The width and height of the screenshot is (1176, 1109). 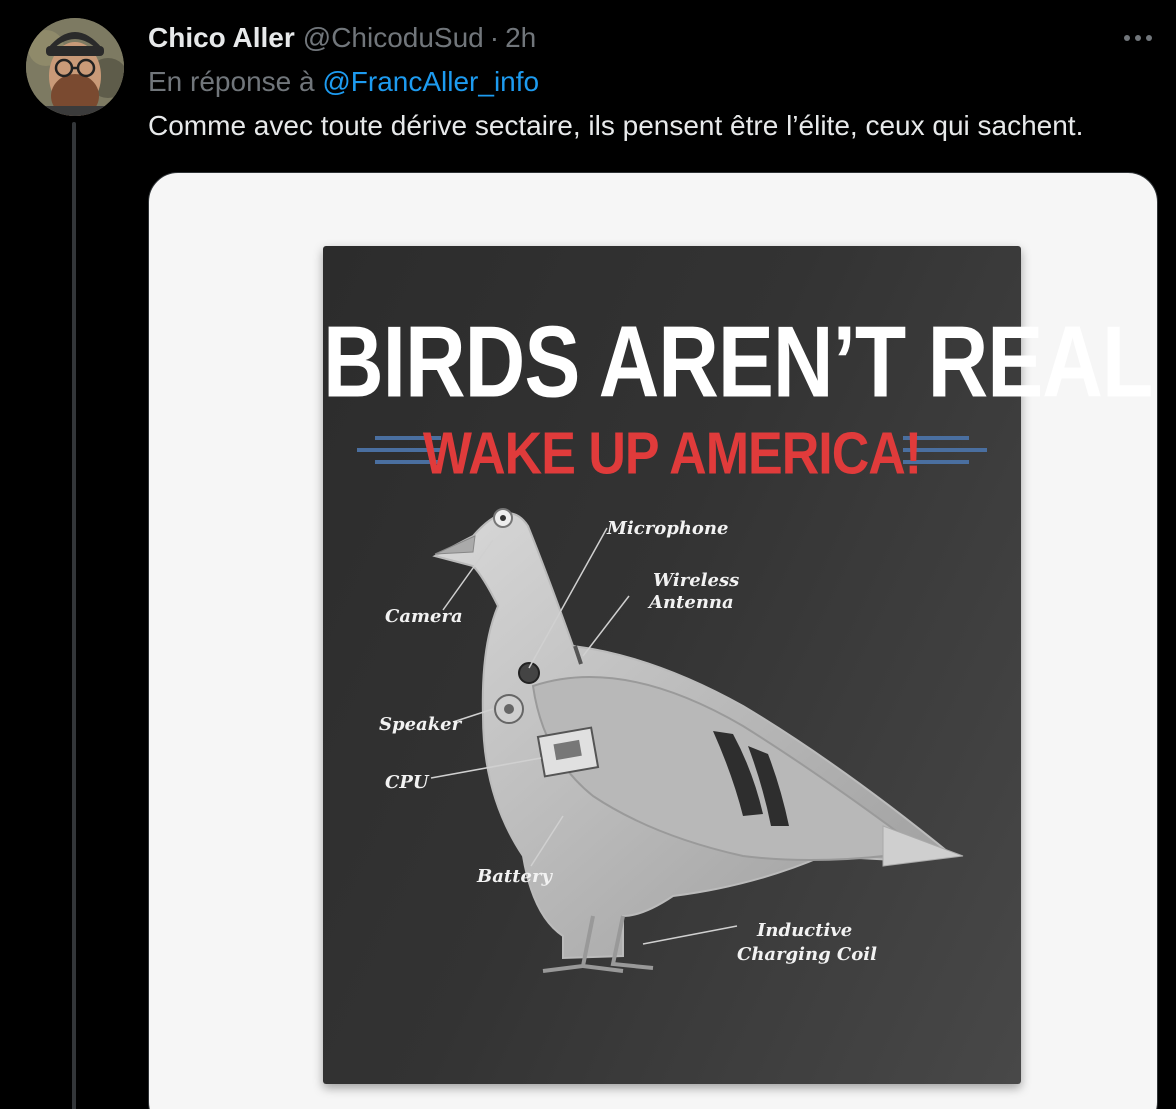 I want to click on reply-mention-link: @FrancAller_info, so click(x=430, y=81).